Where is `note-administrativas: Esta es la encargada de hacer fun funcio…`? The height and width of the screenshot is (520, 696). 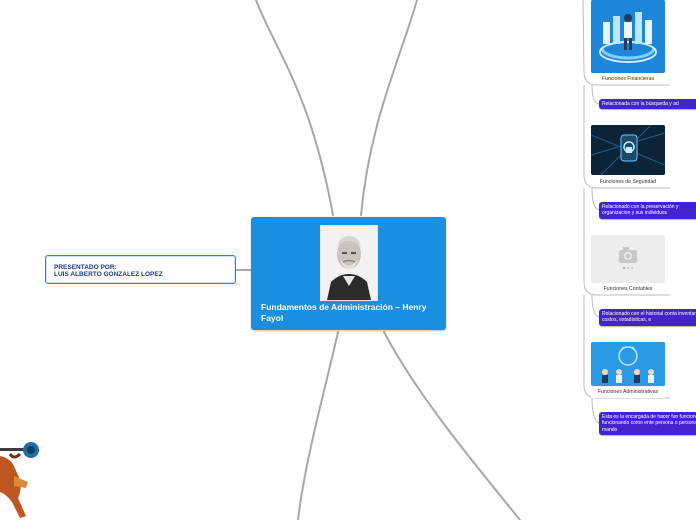 note-administrativas: Esta es la encargada de hacer fun funcio… is located at coordinates (647, 423).